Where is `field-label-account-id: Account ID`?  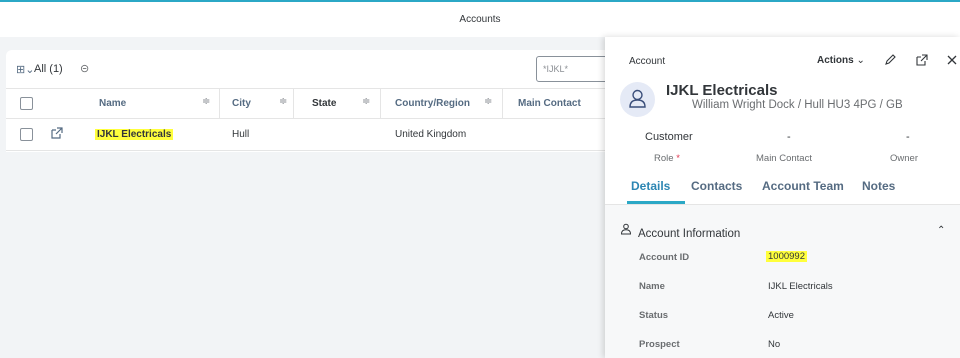 field-label-account-id: Account ID is located at coordinates (664, 257).